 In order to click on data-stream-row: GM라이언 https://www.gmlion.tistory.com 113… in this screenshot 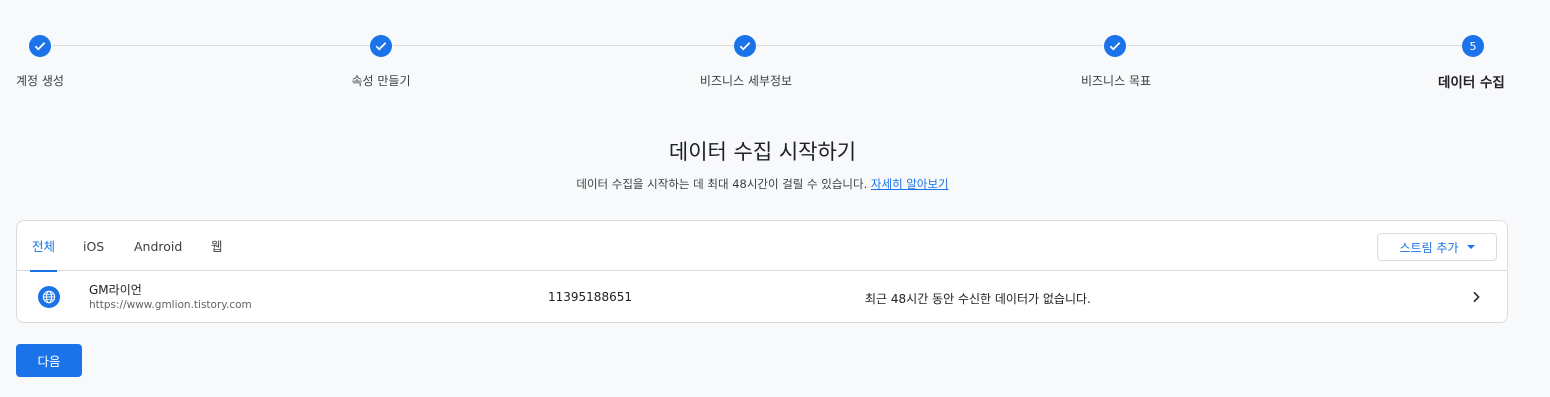, I will do `click(762, 297)`.